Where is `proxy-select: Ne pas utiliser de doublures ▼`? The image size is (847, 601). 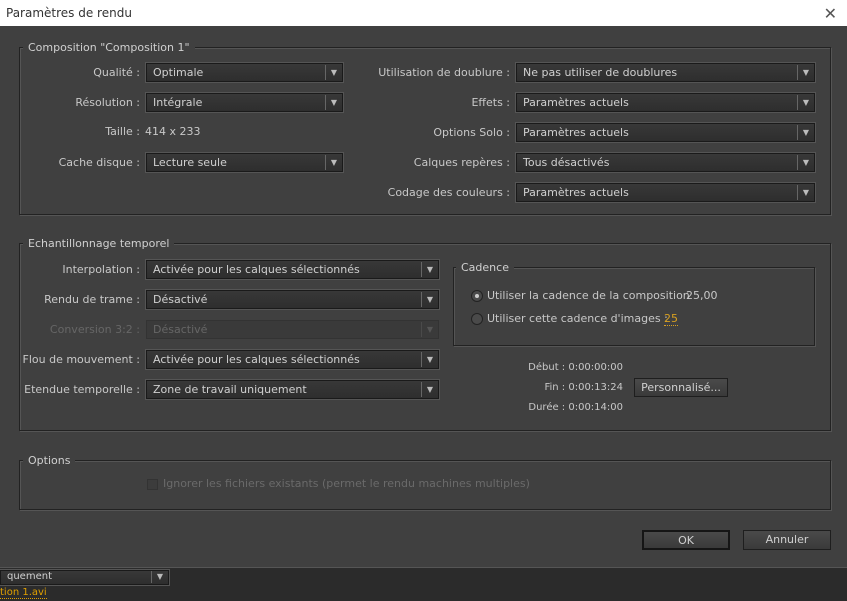
proxy-select: Ne pas utiliser de doublures ▼ is located at coordinates (665, 72).